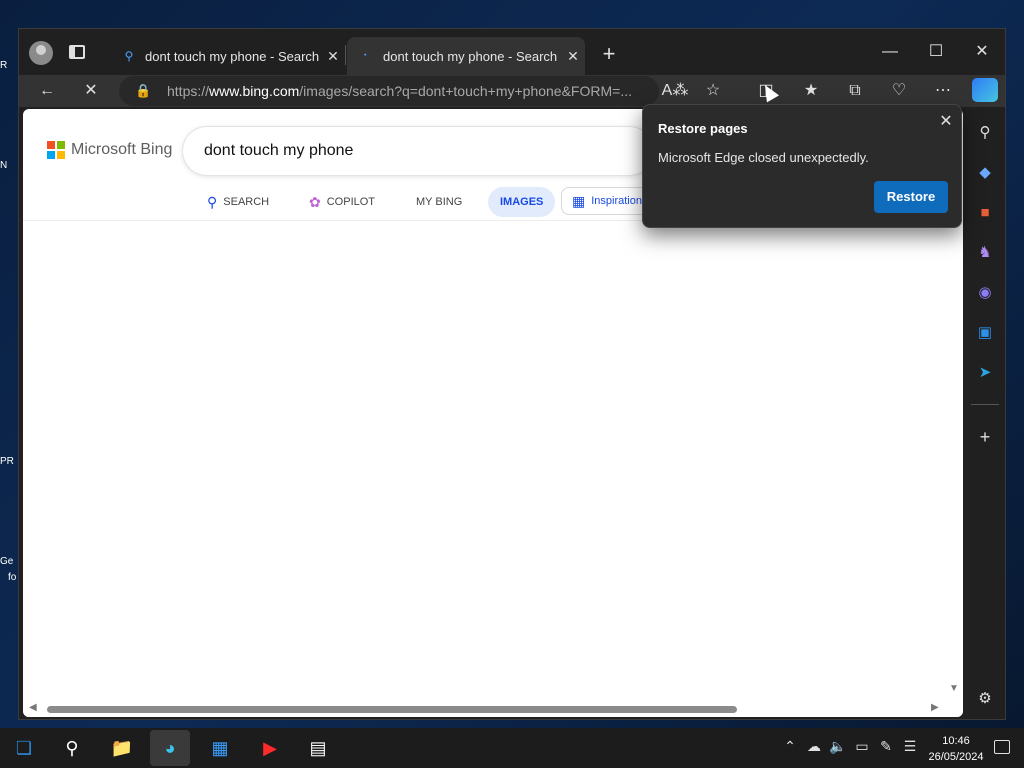 The image size is (1024, 768). I want to click on settings-gear-icon: ⚙, so click(985, 699).